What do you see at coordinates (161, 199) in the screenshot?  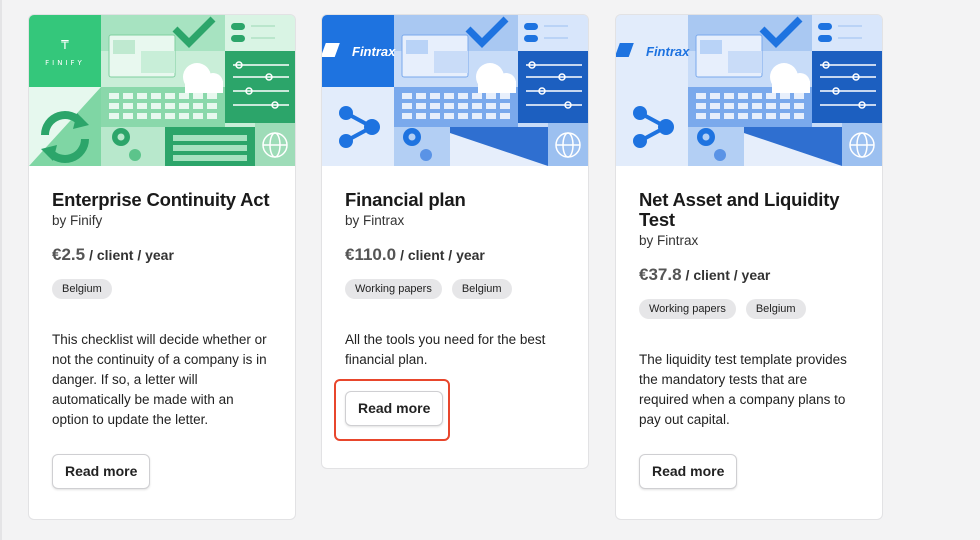 I see `card-title: Enterprise Continuity Act` at bounding box center [161, 199].